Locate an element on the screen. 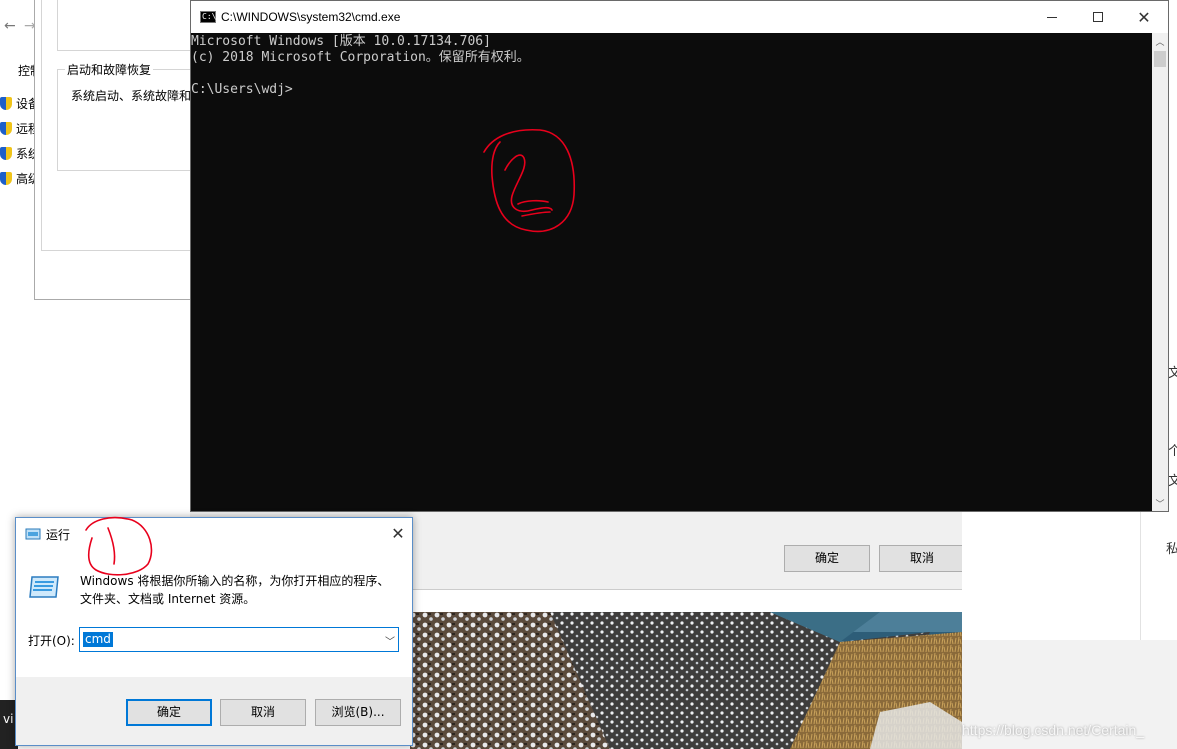 The width and height of the screenshot is (1177, 749). run-app-icon is located at coordinates (44, 587).